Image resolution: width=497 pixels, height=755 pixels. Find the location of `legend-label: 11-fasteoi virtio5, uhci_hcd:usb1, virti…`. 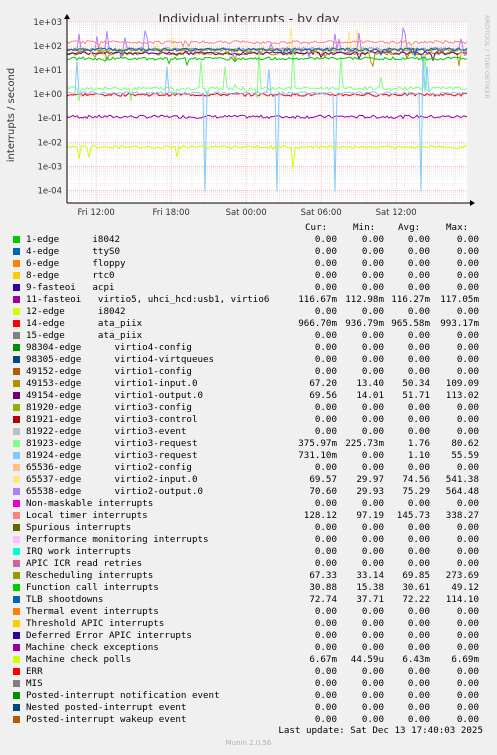

legend-label: 11-fasteoi virtio5, uhci_hcd:usb1, virti… is located at coordinates (148, 299).